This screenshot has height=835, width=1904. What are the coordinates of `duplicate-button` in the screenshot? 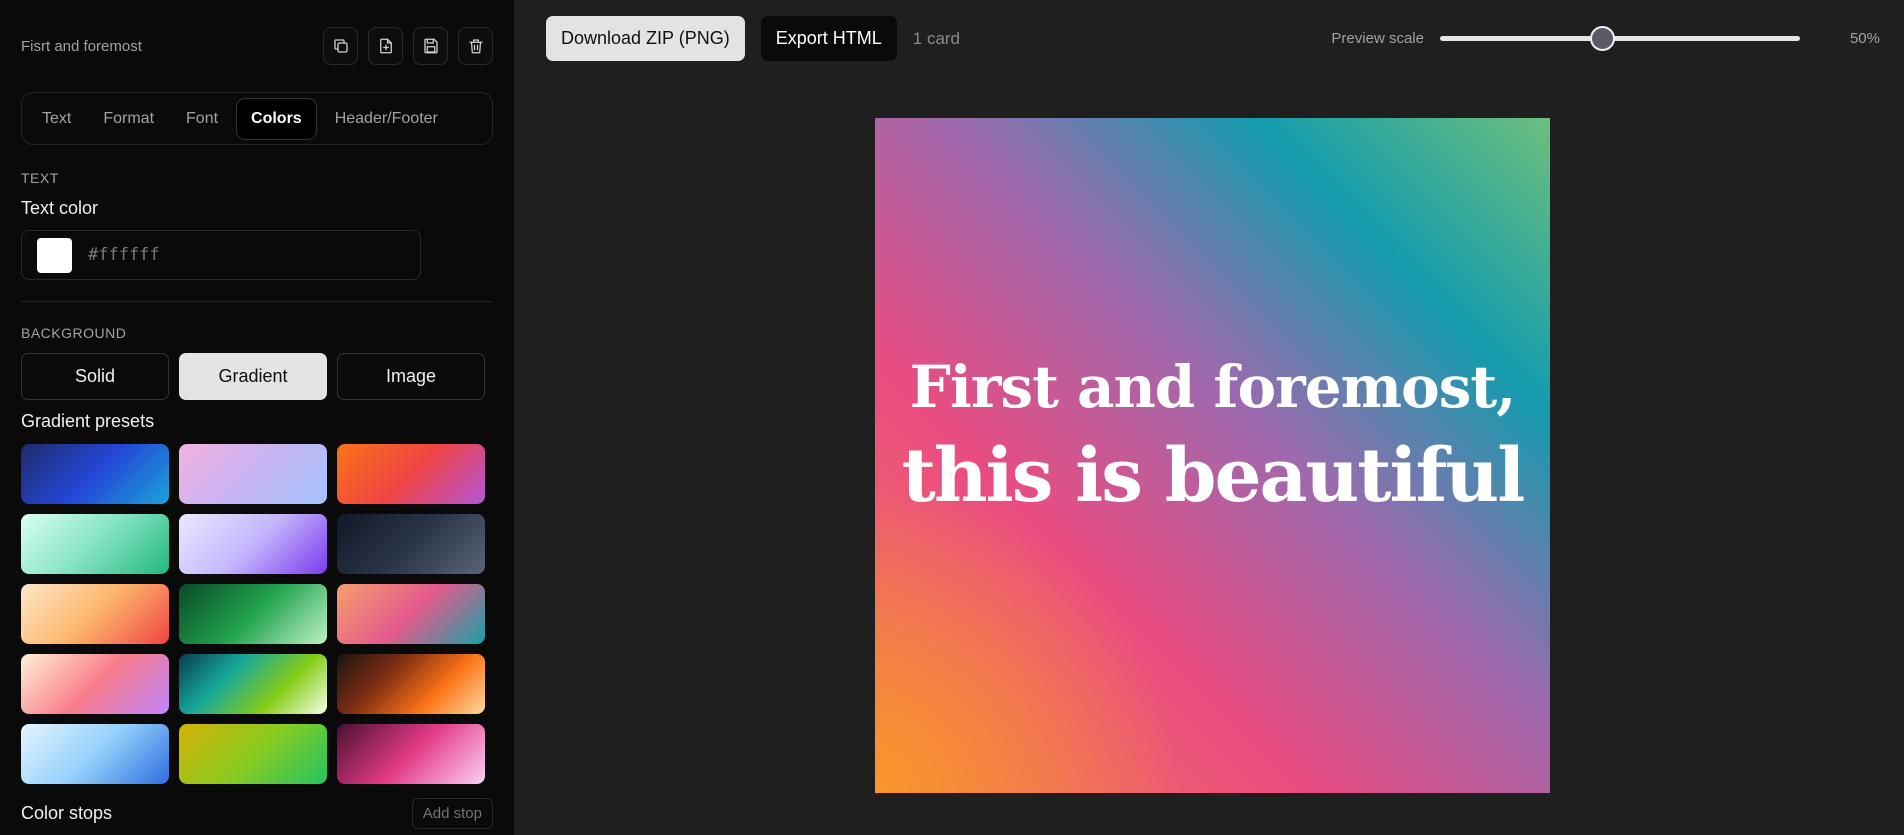 It's located at (340, 46).